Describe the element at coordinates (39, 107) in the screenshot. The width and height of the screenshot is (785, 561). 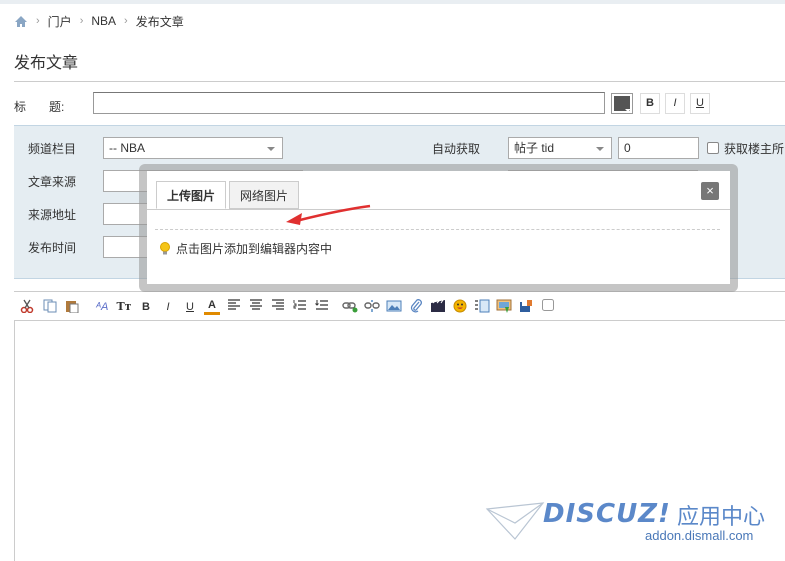
I see `title-label: 标题:` at that location.